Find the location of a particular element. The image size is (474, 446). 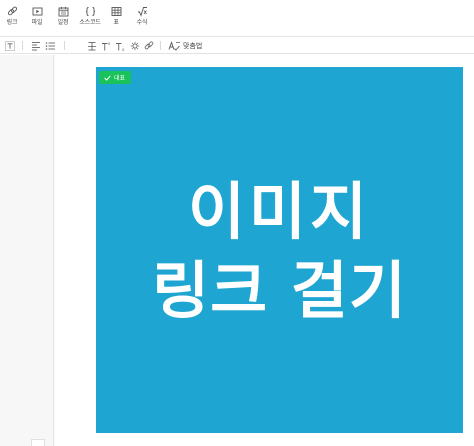

source-code-label: 소스코드 is located at coordinates (90, 22).